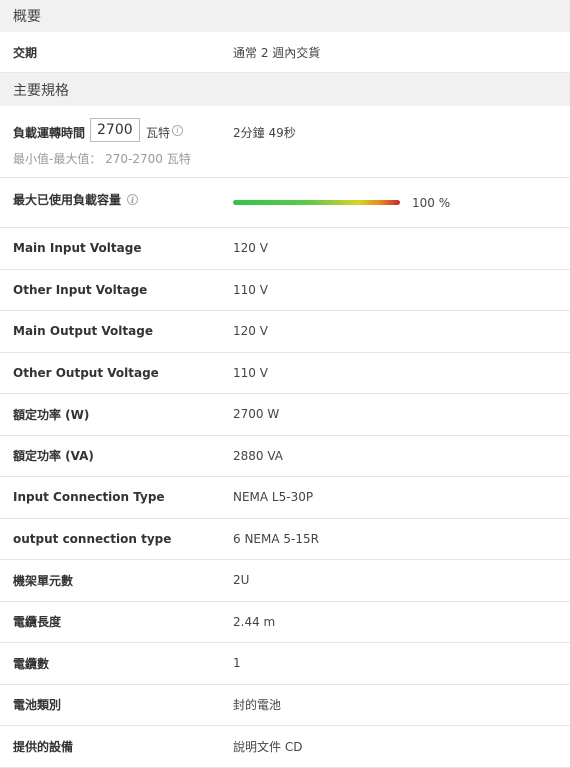 The image size is (570, 768). What do you see at coordinates (285, 456) in the screenshot?
I see `table-row: 額定功率 (VA) 2880 VA` at bounding box center [285, 456].